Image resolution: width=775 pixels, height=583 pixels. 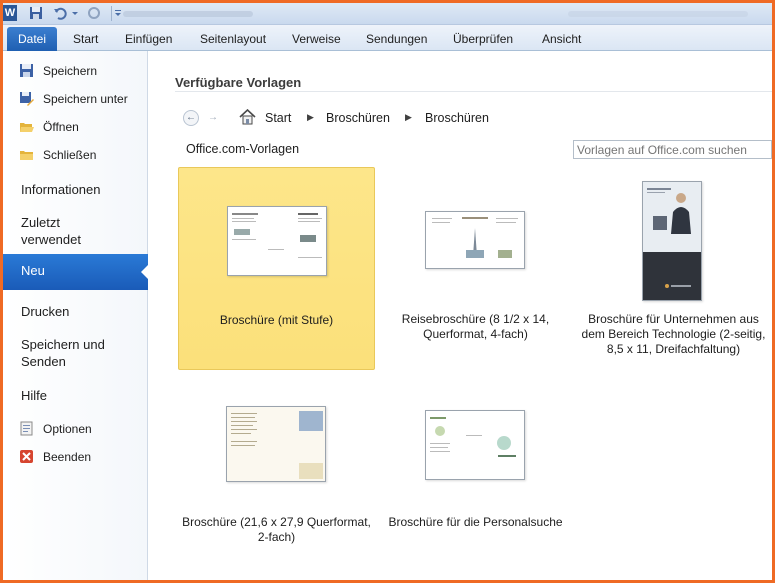 I want to click on travel-preview-icon, so click(x=475, y=237).